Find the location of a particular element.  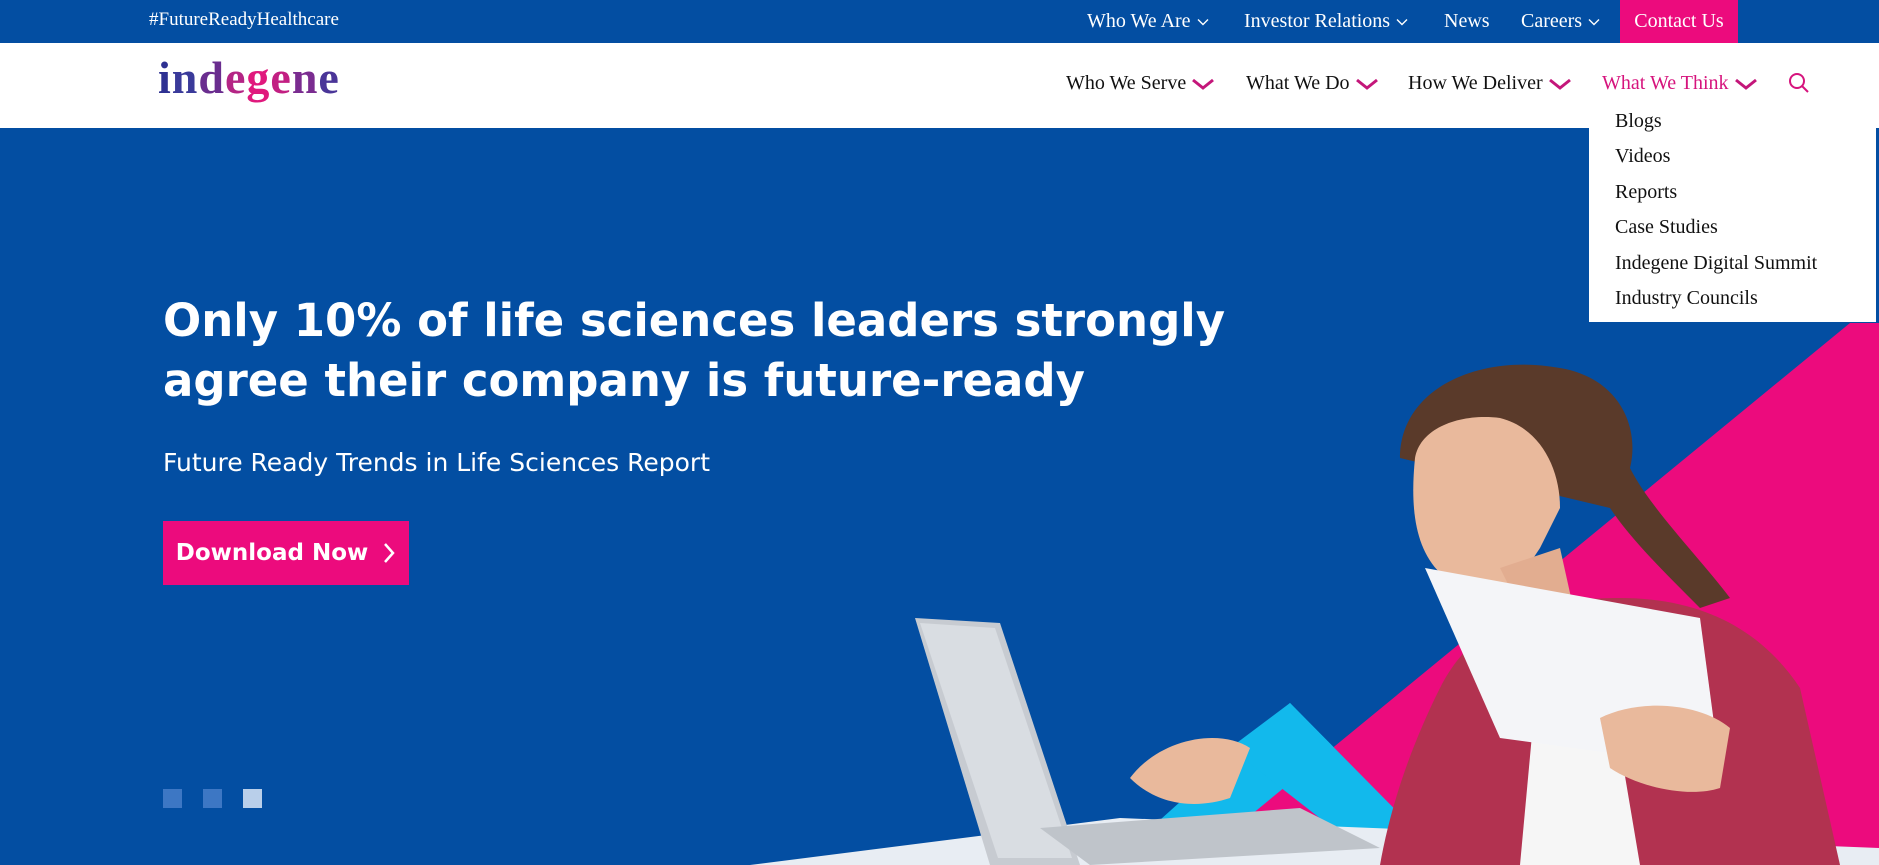

dropdown-item-indegene-digital-summit: Indegene Digital Summit is located at coordinates (1716, 263).